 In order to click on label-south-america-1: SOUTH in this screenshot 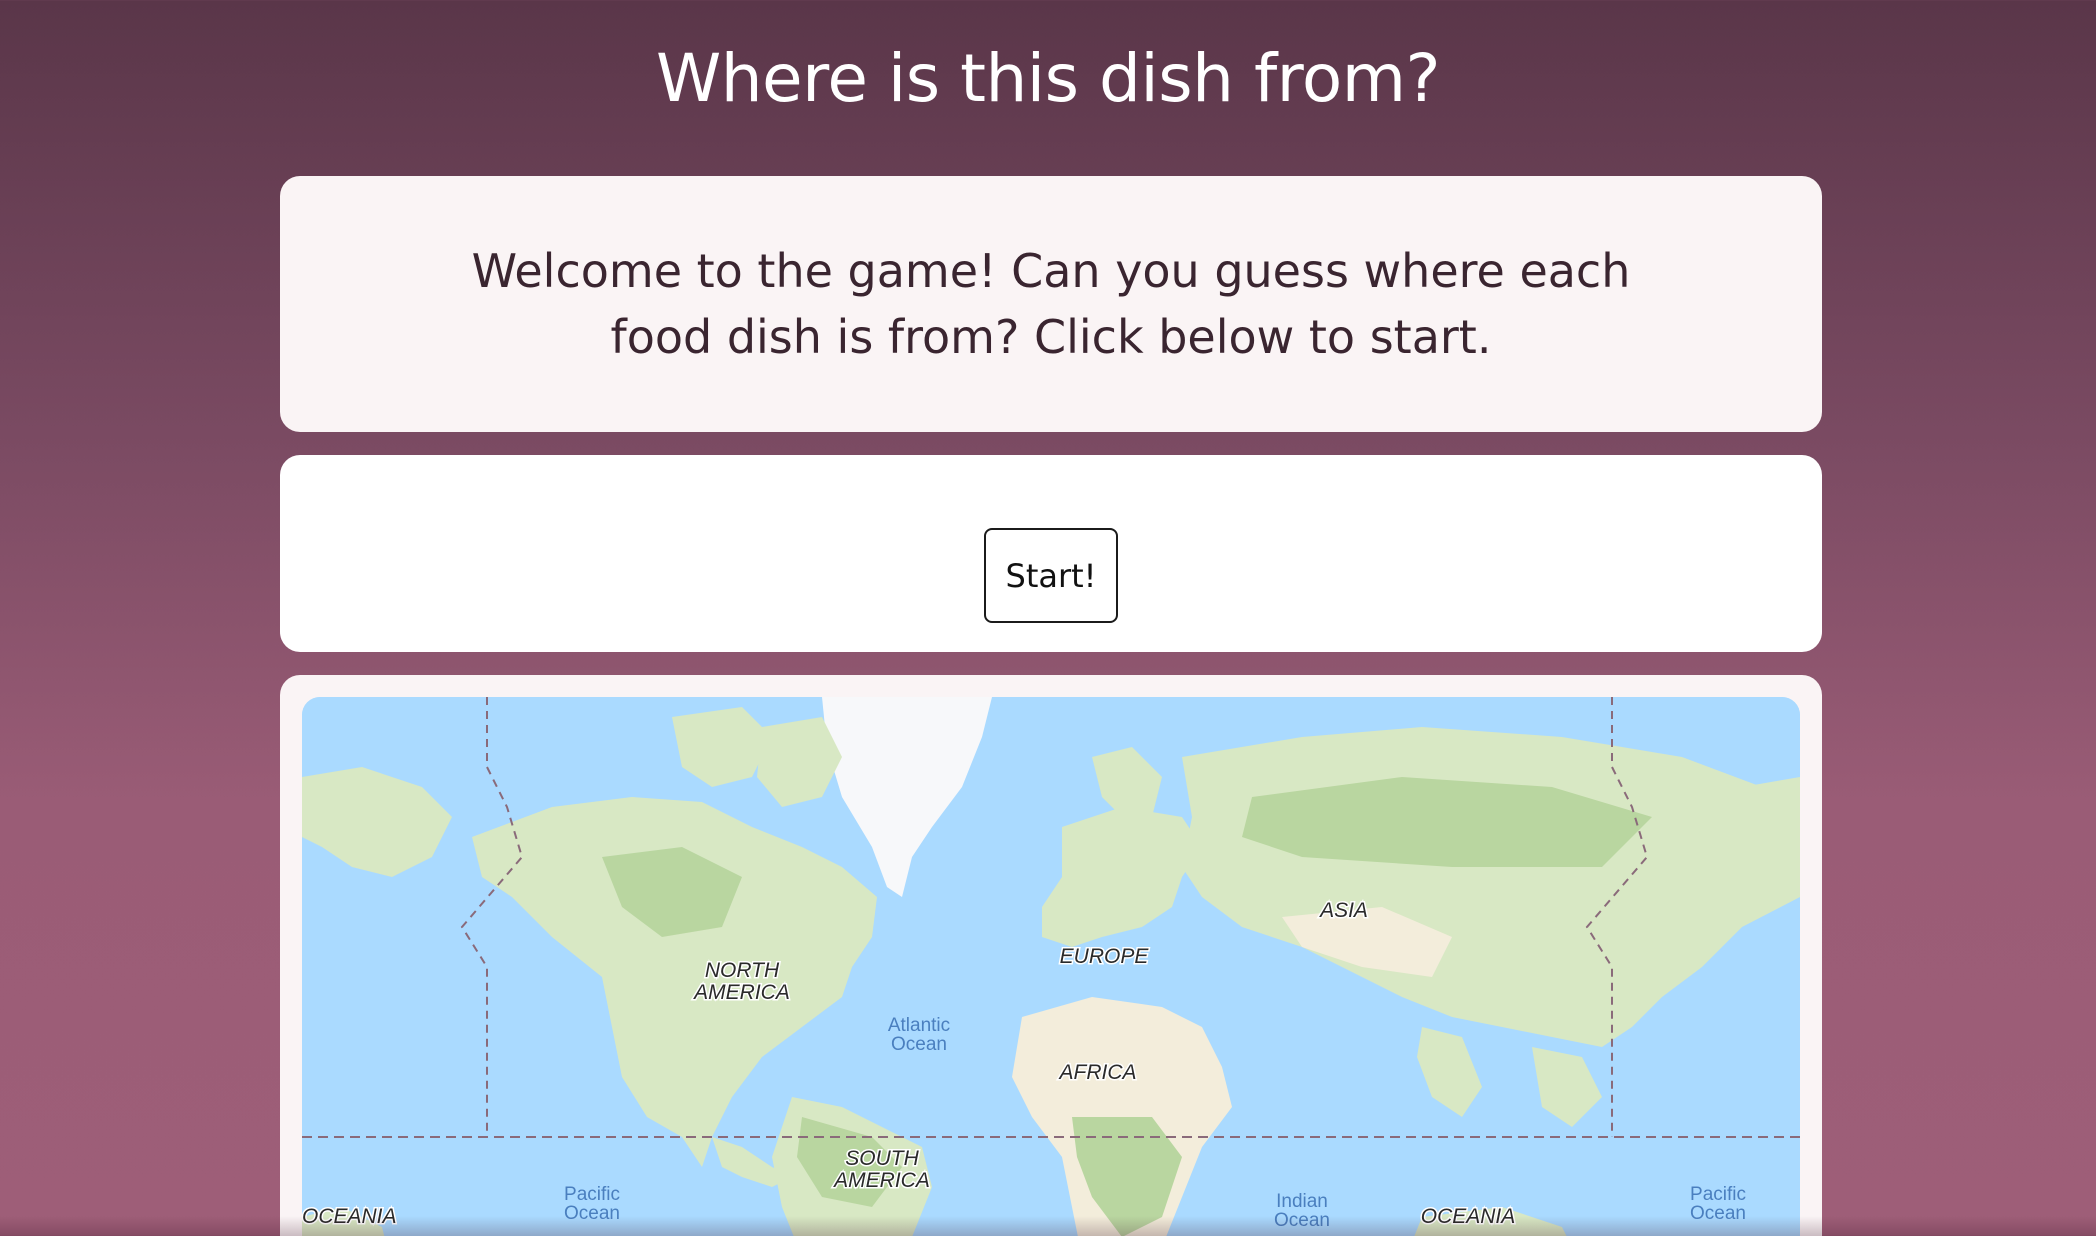, I will do `click(882, 1158)`.